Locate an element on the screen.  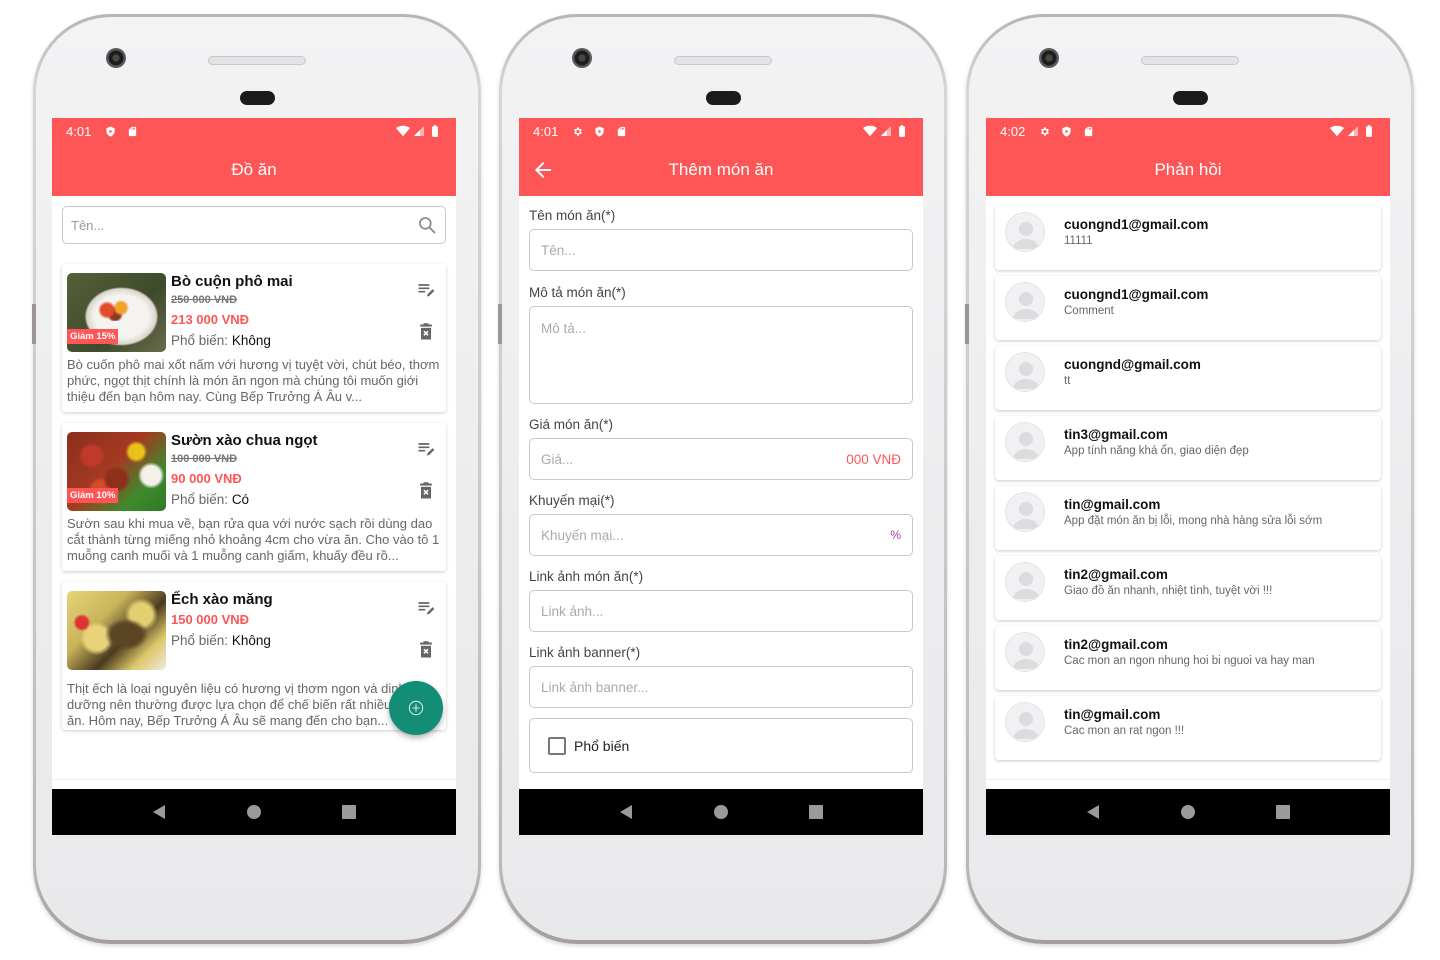
app-bar: Phản hồi is located at coordinates (1188, 170).